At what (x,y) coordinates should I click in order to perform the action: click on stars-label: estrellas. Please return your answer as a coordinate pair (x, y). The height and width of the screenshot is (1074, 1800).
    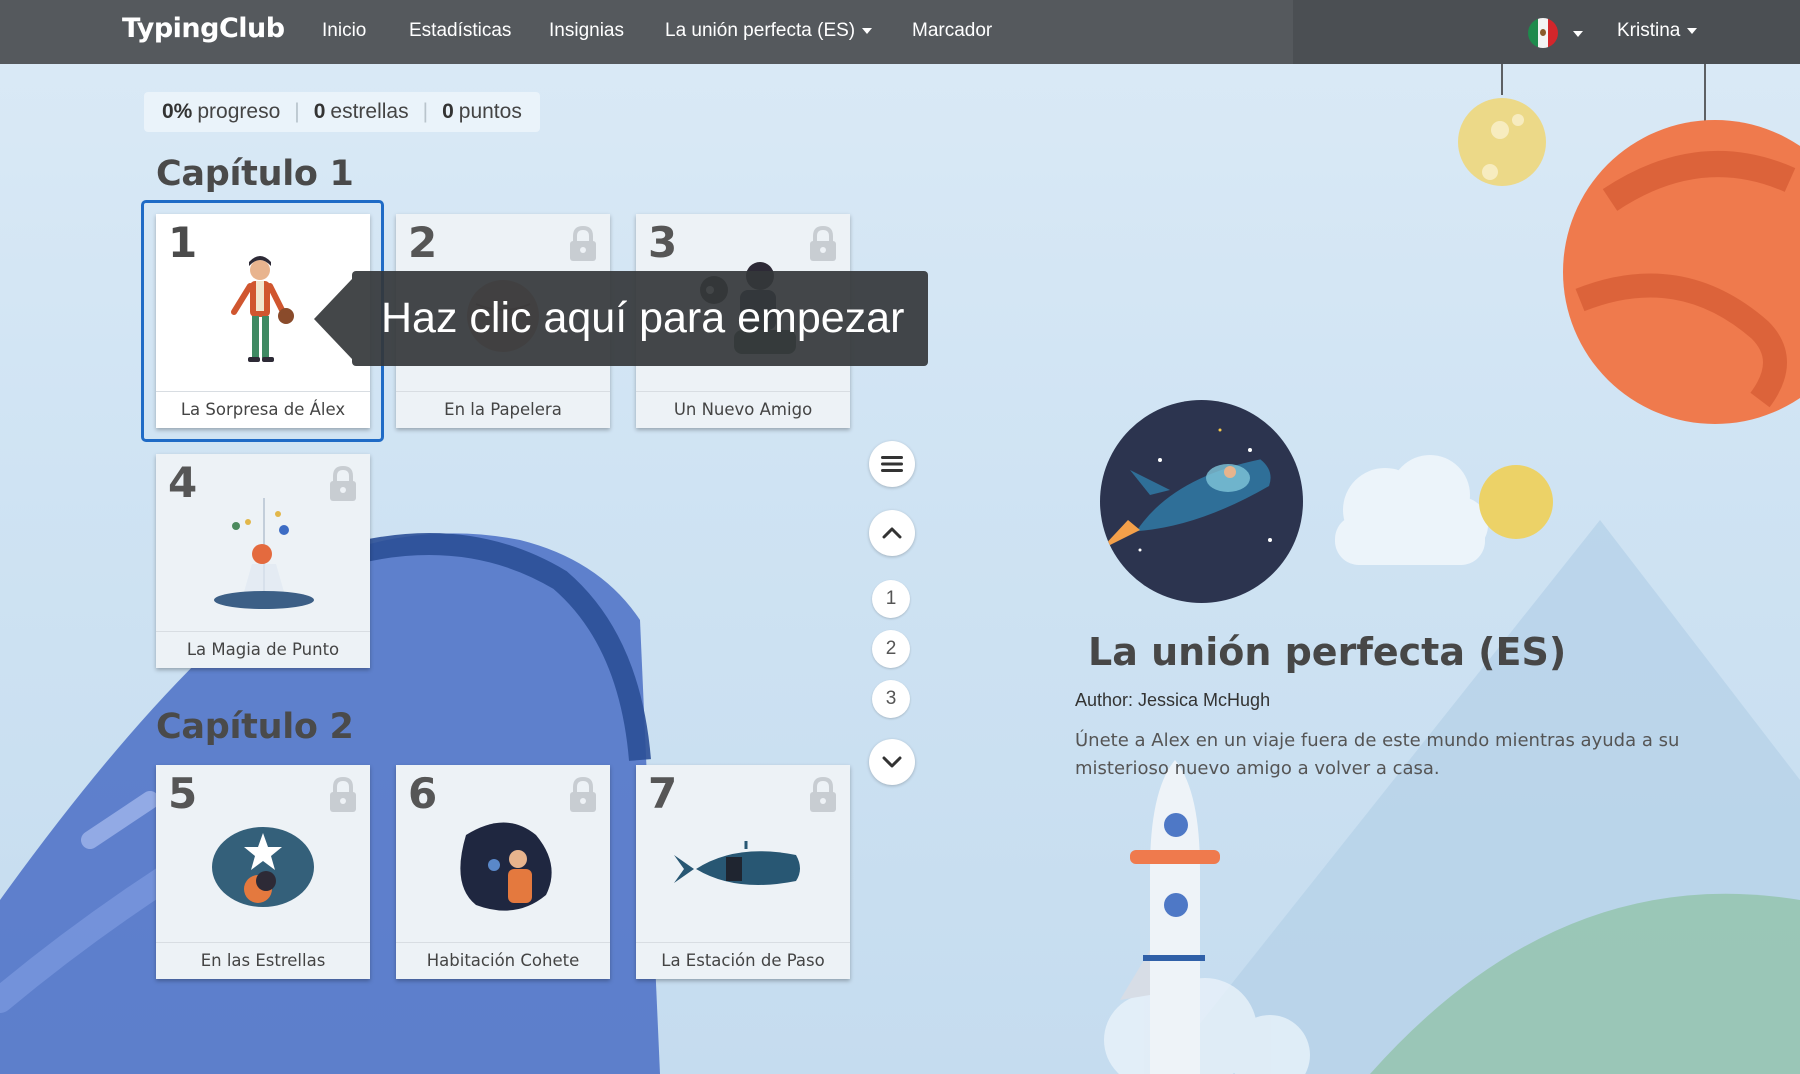
    Looking at the image, I should click on (369, 111).